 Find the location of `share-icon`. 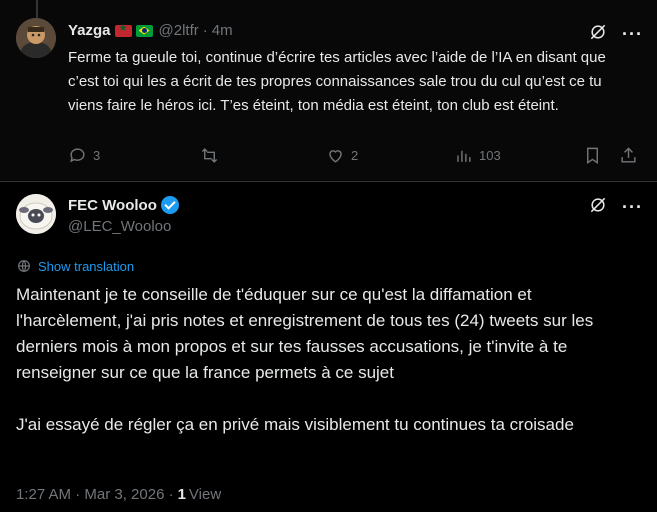

share-icon is located at coordinates (628, 155).